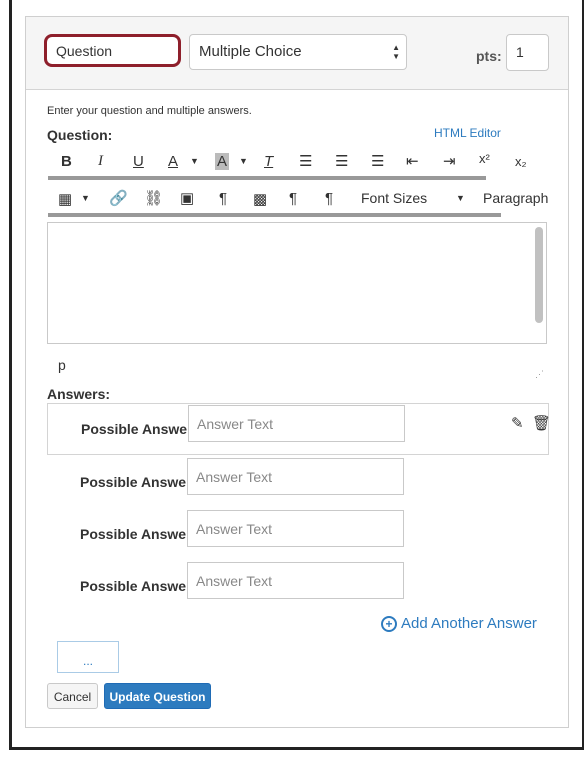  What do you see at coordinates (539, 275) in the screenshot?
I see `editor-scrollbar` at bounding box center [539, 275].